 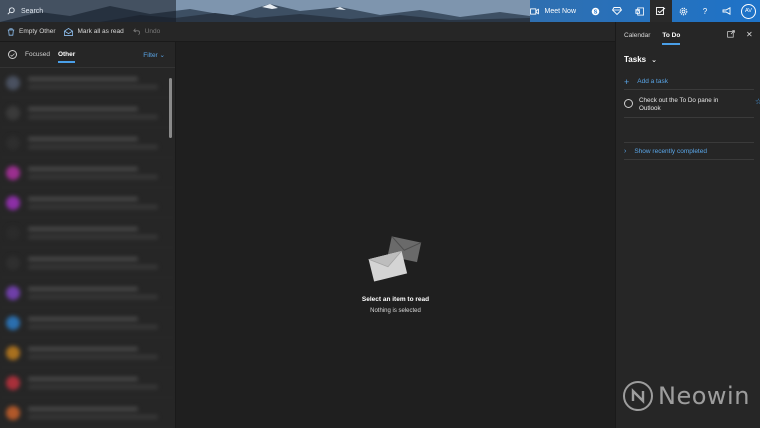 I want to click on top-header: Search Meet Now S W ? AV, so click(x=380, y=11).